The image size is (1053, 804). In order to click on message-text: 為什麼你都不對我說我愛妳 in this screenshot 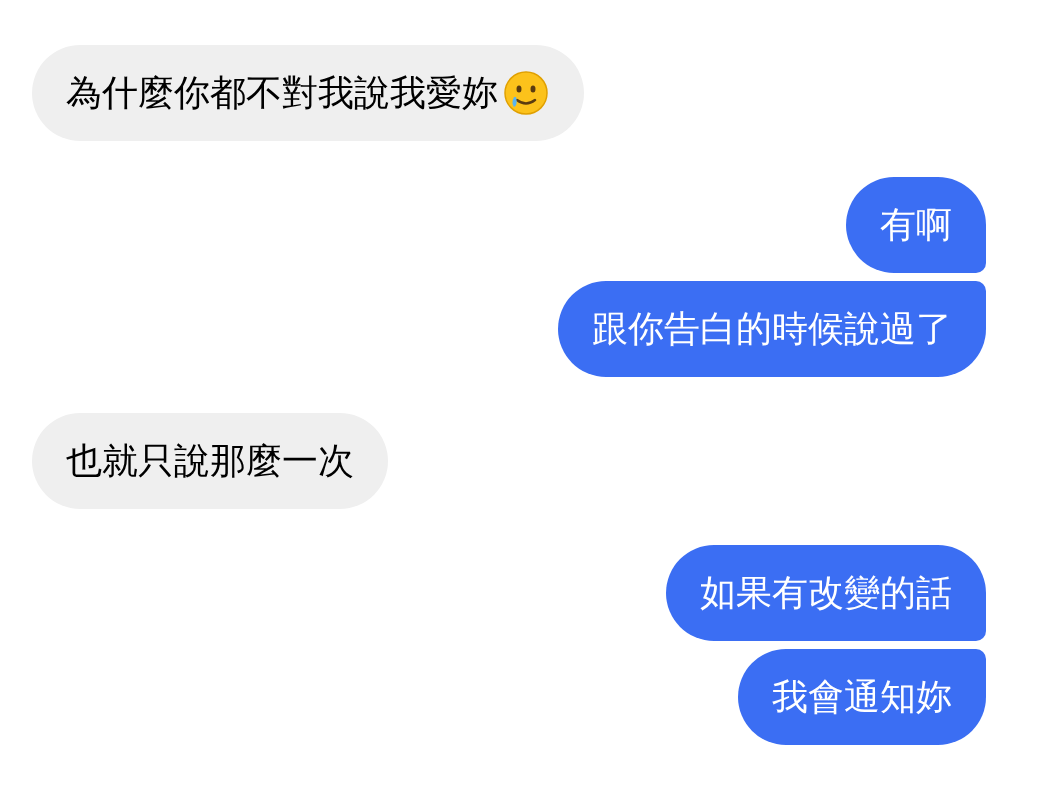, I will do `click(282, 93)`.